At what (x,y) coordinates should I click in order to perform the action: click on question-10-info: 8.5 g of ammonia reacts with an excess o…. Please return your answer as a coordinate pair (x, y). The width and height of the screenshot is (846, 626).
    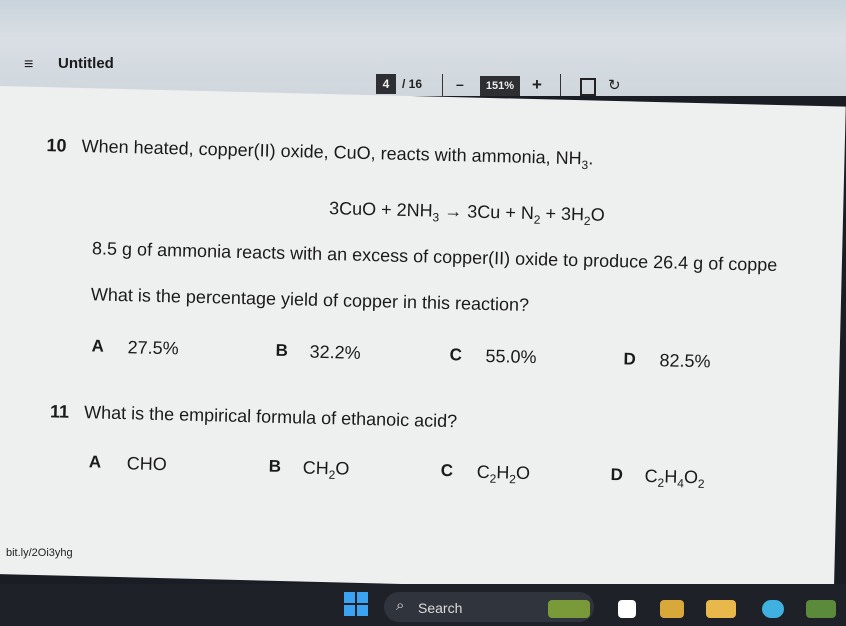
    Looking at the image, I should click on (434, 257).